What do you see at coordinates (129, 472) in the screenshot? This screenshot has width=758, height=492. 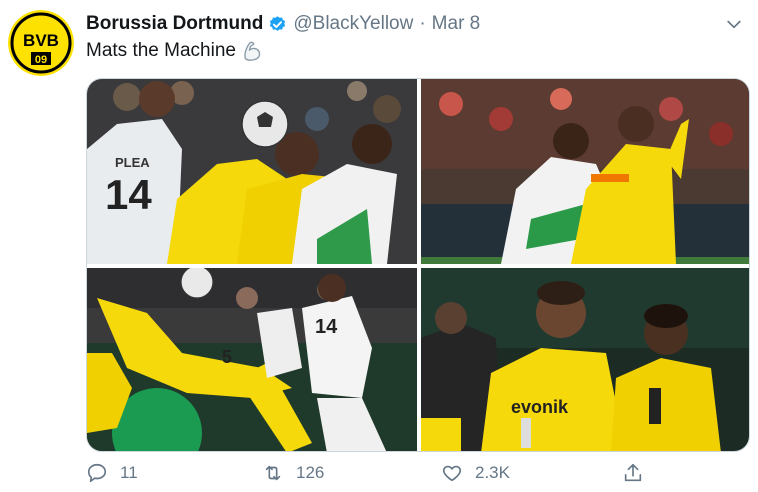 I see `reply-count: 11` at bounding box center [129, 472].